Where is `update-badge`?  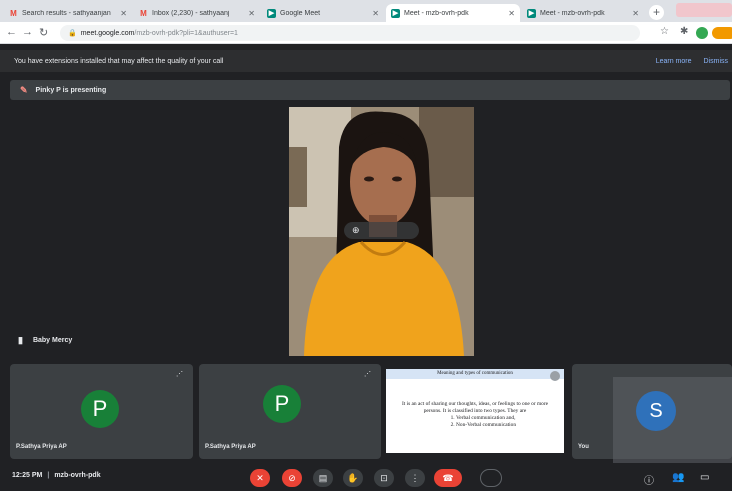 update-badge is located at coordinates (722, 33).